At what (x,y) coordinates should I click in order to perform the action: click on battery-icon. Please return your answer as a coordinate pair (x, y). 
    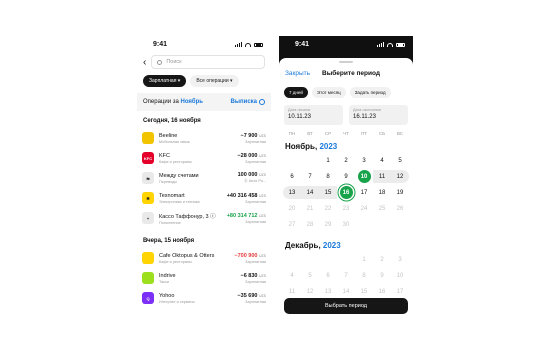
    Looking at the image, I should click on (258, 44).